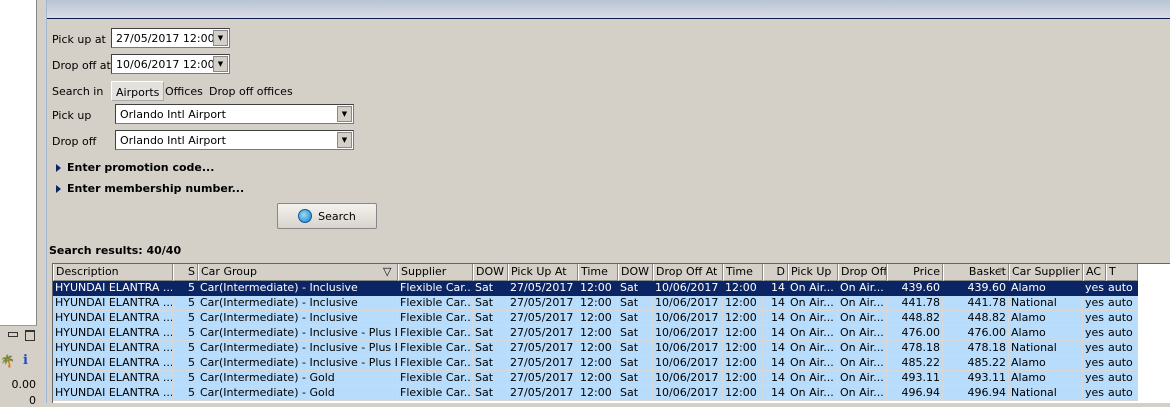 The width and height of the screenshot is (1170, 407). What do you see at coordinates (1094, 272) in the screenshot?
I see `column-header: AC` at bounding box center [1094, 272].